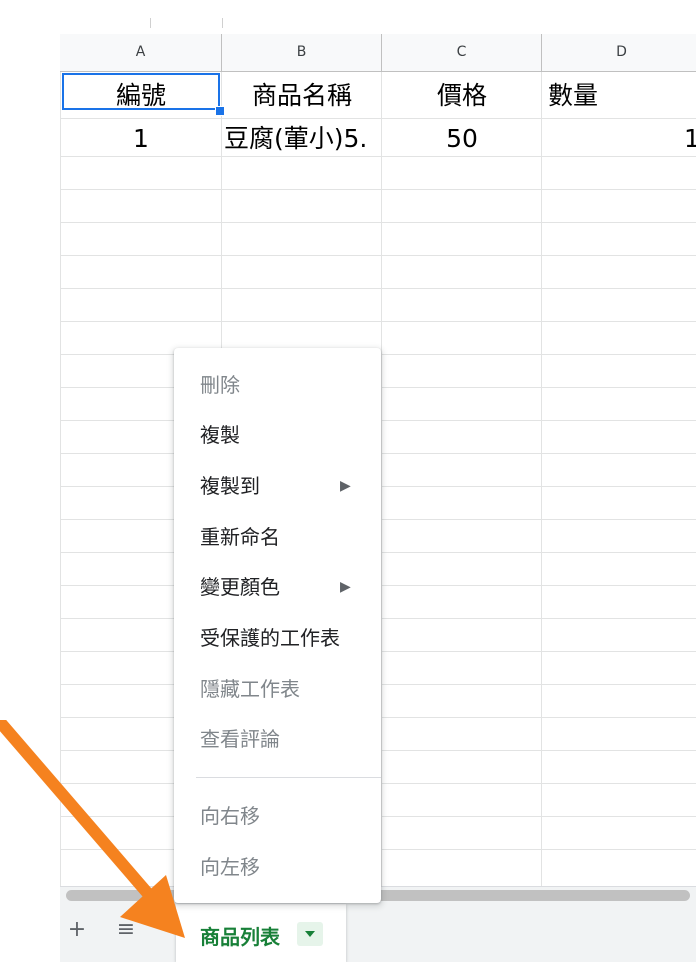 This screenshot has height=962, width=696. Describe the element at coordinates (250, 689) in the screenshot. I see `menu-item-hide-sheet: 隱藏工作表` at that location.